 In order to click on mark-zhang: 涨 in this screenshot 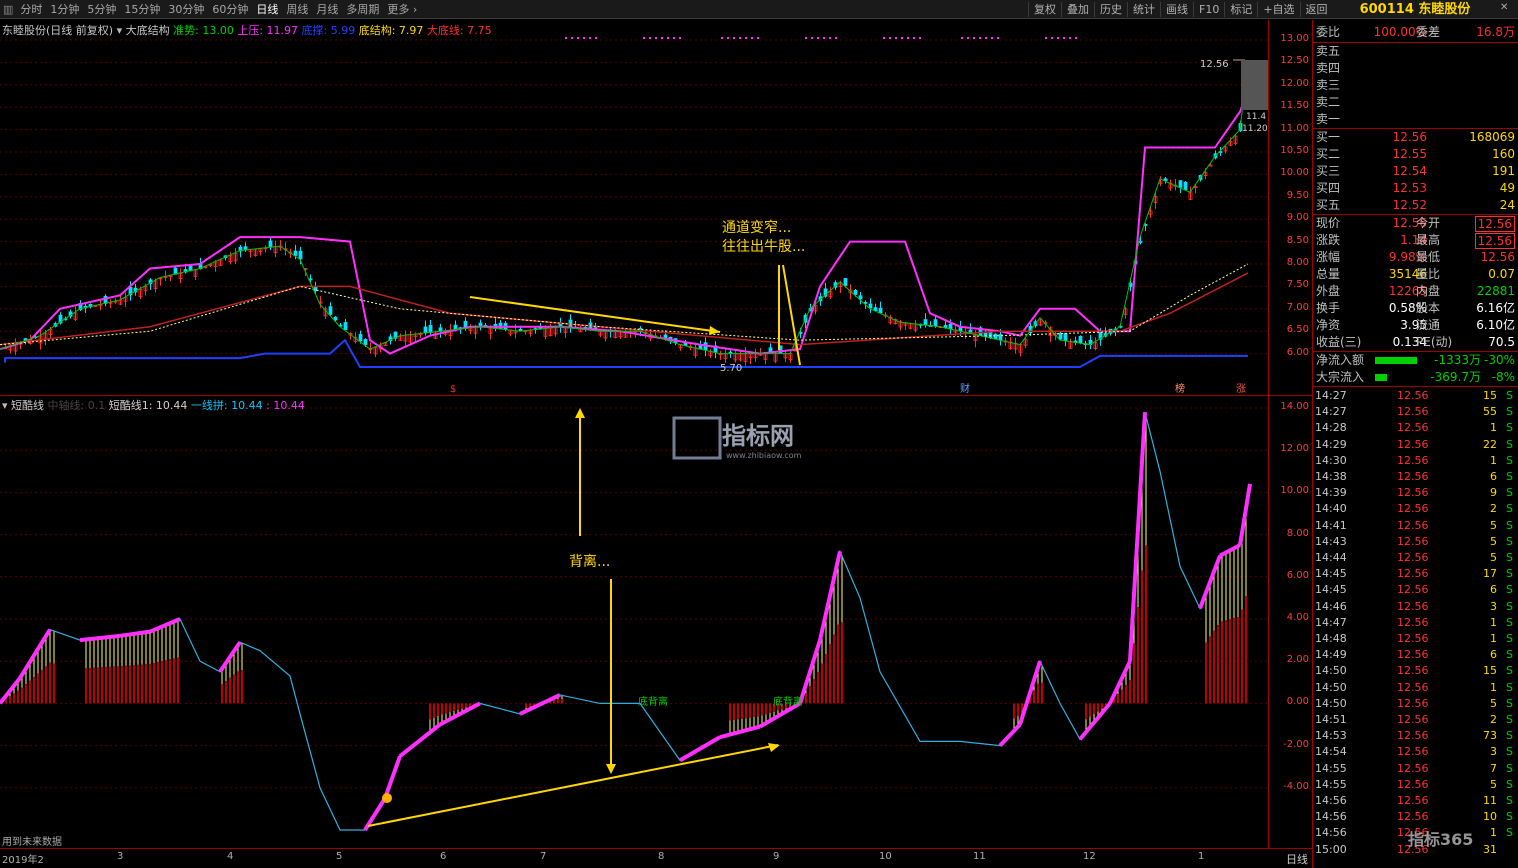, I will do `click(1241, 389)`.